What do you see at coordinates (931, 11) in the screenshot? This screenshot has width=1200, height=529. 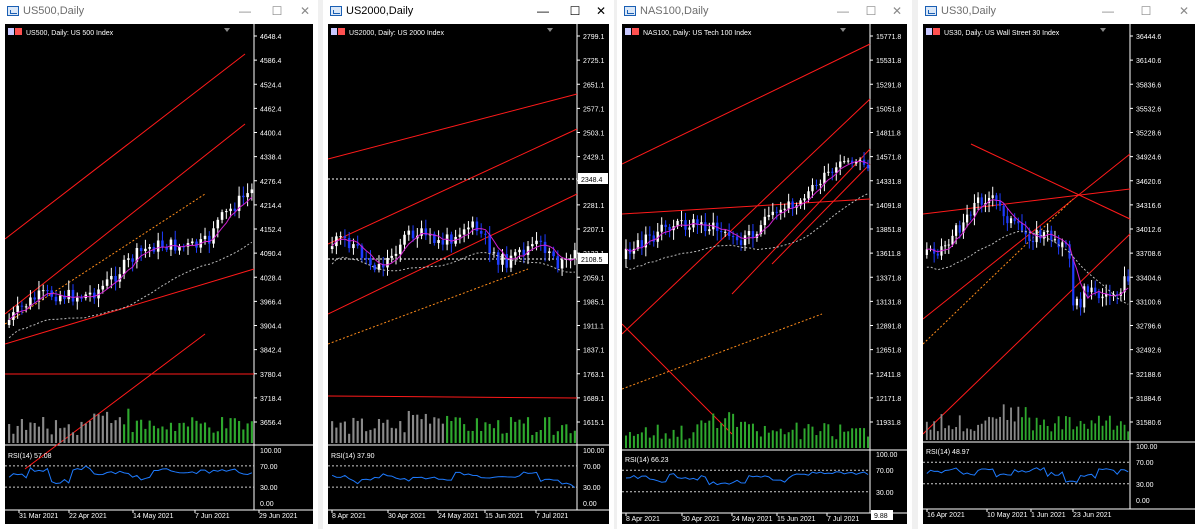 I see `chart-window-icon` at bounding box center [931, 11].